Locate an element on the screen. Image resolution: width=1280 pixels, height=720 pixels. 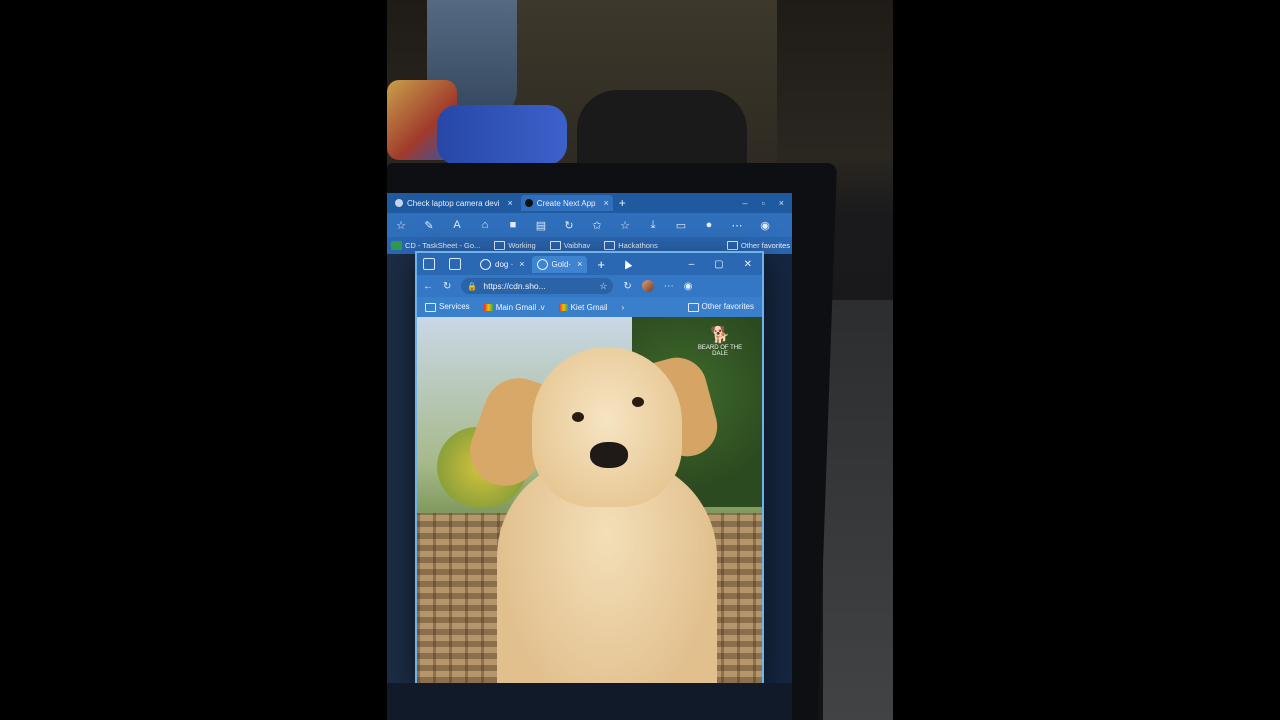
extension-icon: ⌂ is located at coordinates (485, 225).